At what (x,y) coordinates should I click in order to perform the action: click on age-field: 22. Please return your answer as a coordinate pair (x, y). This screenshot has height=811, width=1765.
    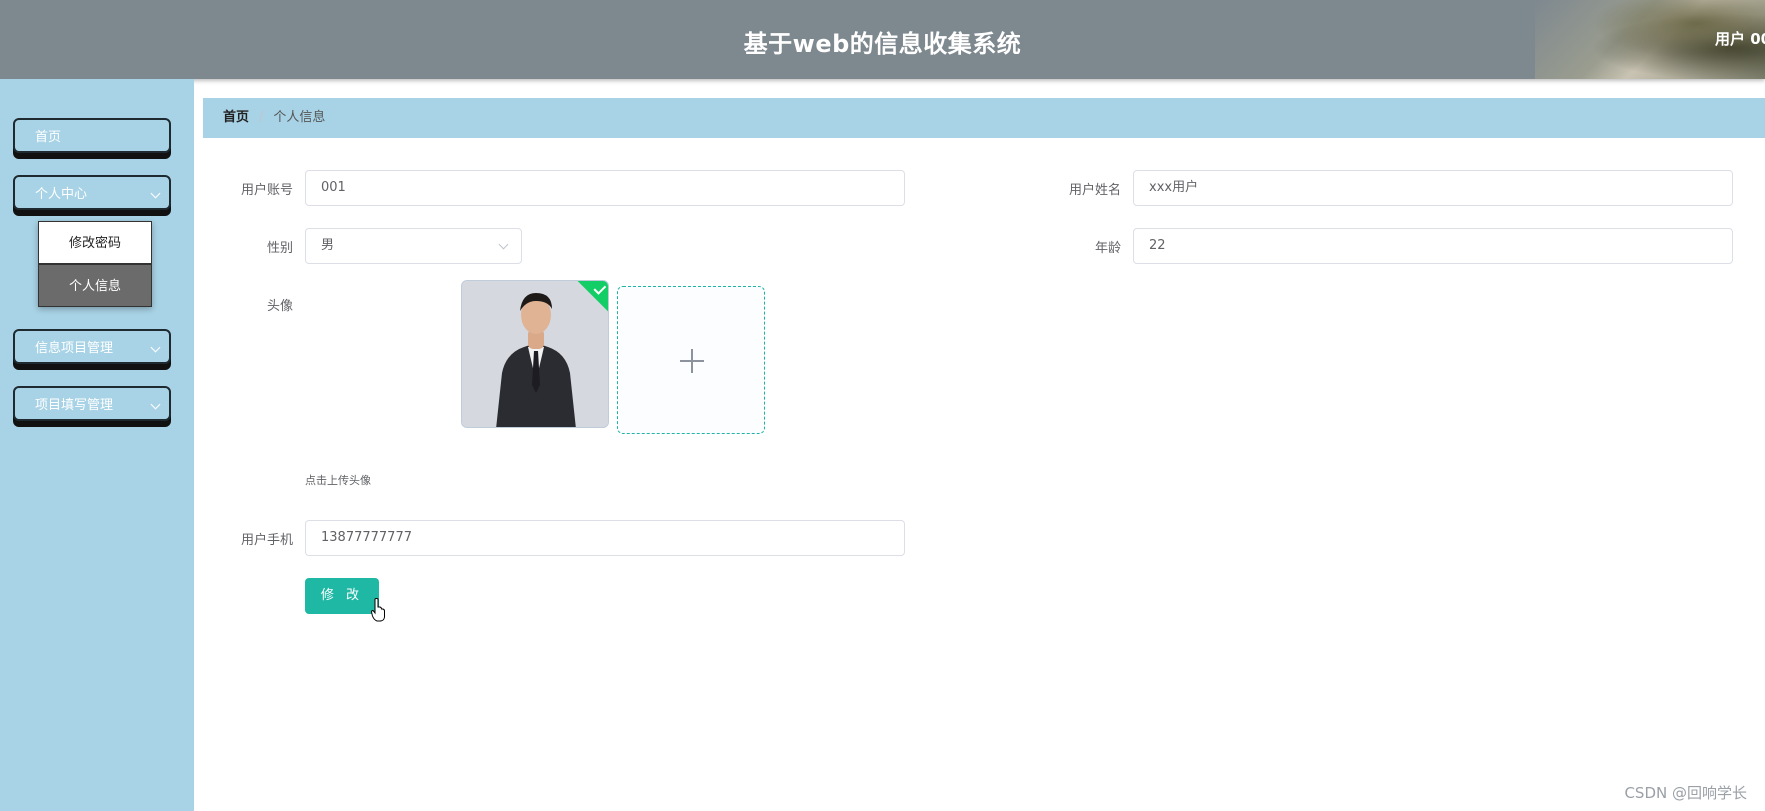
    Looking at the image, I should click on (1433, 246).